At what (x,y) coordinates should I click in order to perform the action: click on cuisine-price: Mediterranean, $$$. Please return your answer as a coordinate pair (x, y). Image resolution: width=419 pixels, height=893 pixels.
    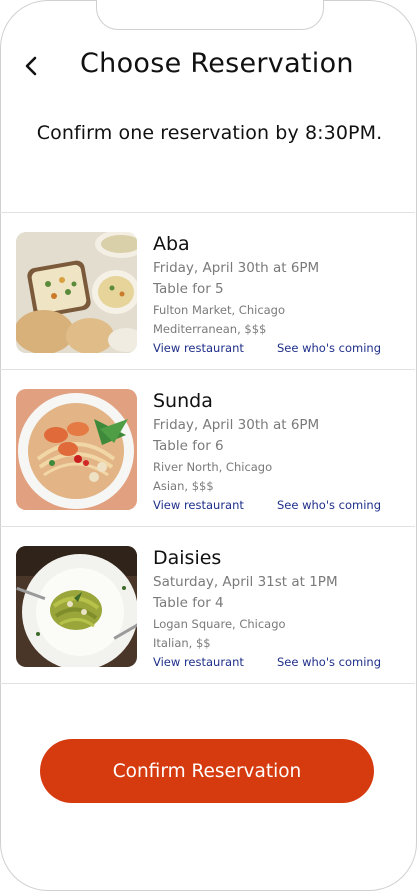
    Looking at the image, I should click on (210, 329).